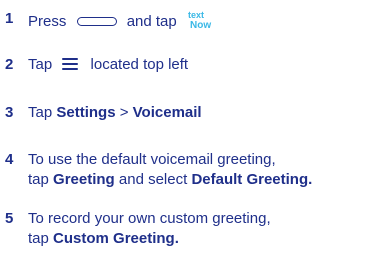 The width and height of the screenshot is (375, 265). Describe the element at coordinates (9, 112) in the screenshot. I see `step-number: 3` at that location.